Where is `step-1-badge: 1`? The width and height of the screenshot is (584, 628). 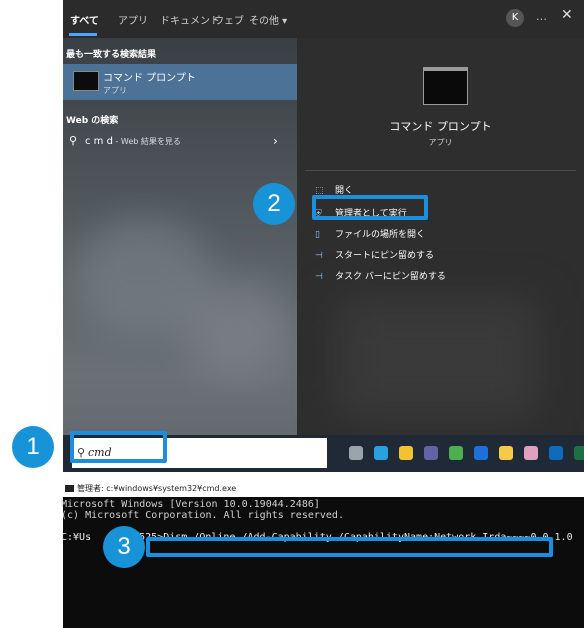 step-1-badge: 1 is located at coordinates (33, 447).